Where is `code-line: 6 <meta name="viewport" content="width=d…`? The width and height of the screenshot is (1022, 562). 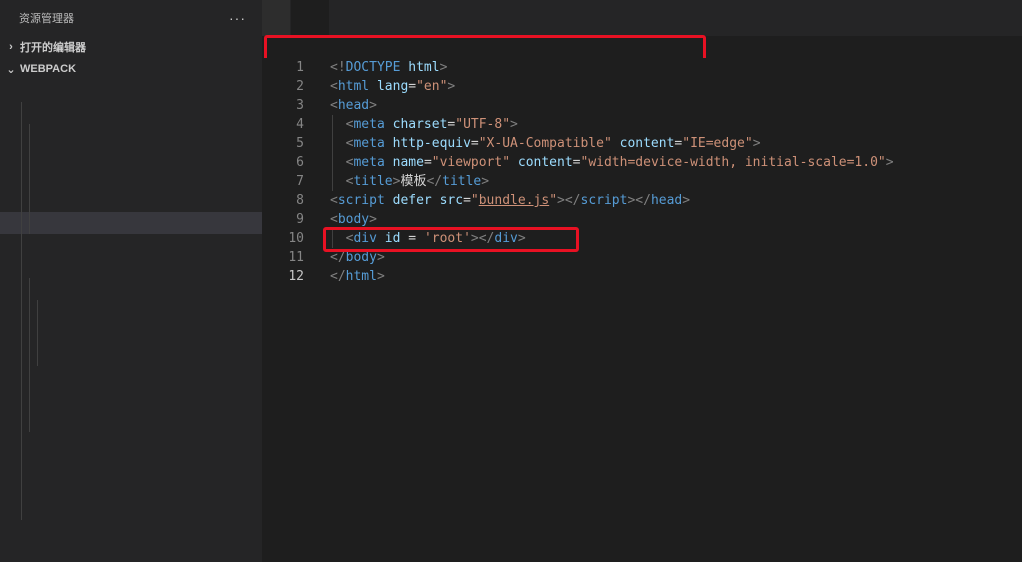
code-line: 6 <meta name="viewport" content="width=d… is located at coordinates (642, 162).